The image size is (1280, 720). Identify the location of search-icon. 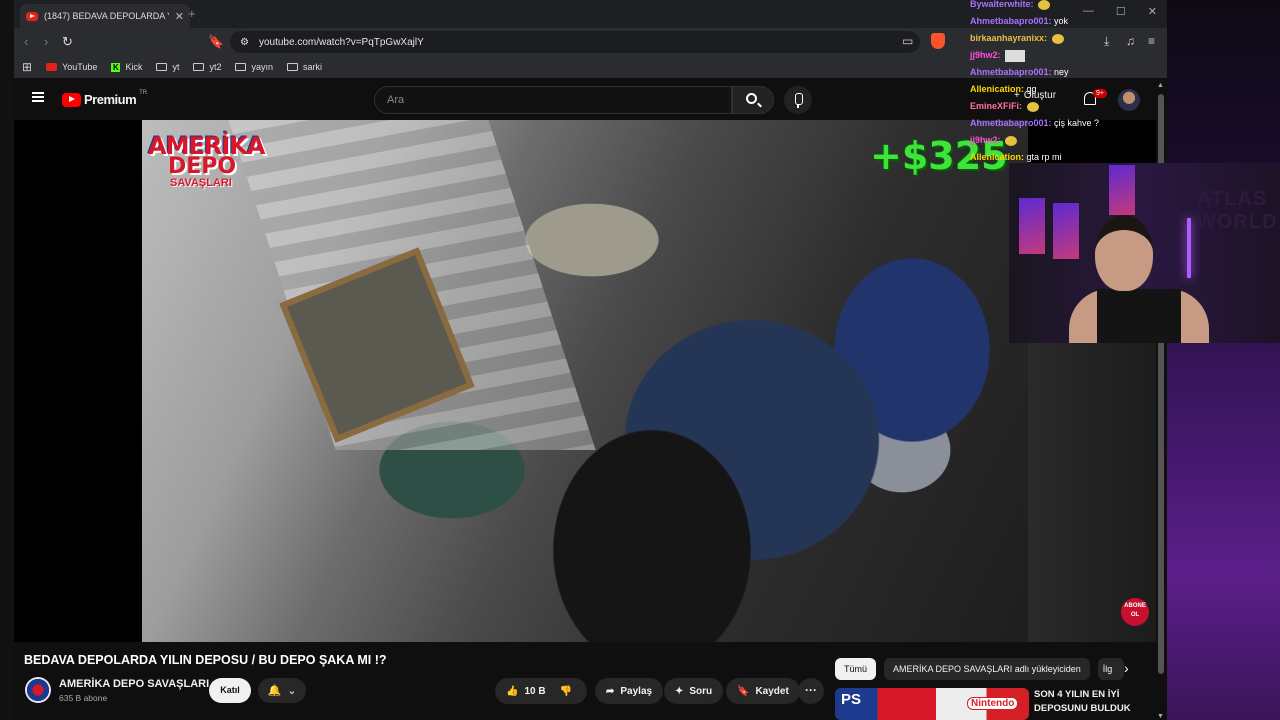
(751, 98).